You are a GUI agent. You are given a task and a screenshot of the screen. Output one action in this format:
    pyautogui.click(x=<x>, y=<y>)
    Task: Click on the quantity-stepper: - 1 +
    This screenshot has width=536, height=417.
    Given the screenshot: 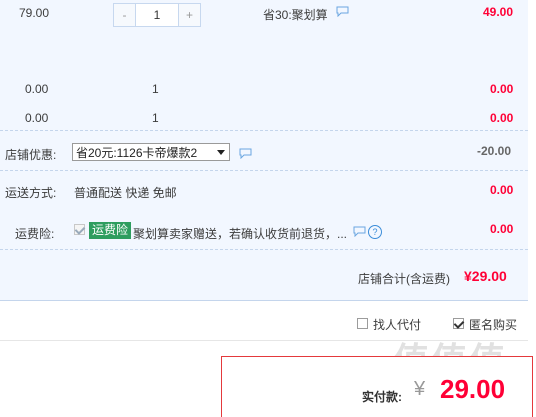 What is the action you would take?
    pyautogui.click(x=157, y=15)
    